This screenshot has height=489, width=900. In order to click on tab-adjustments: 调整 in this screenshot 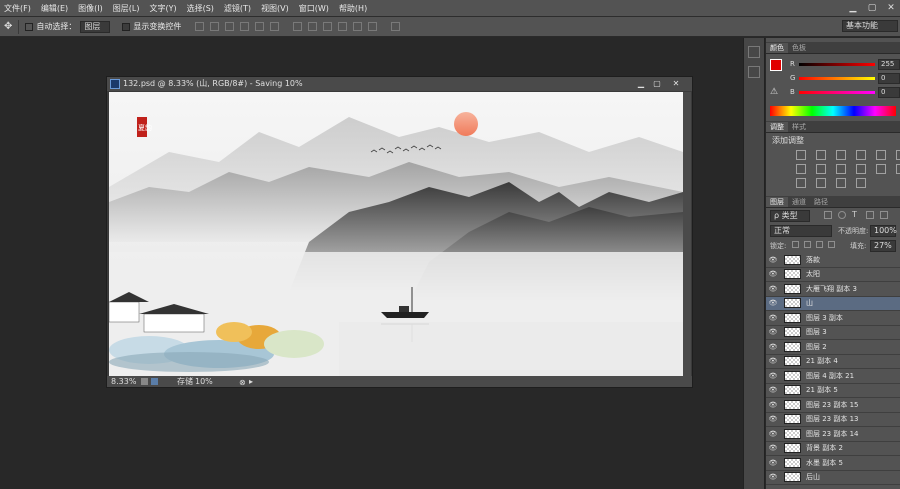, I will do `click(777, 127)`.